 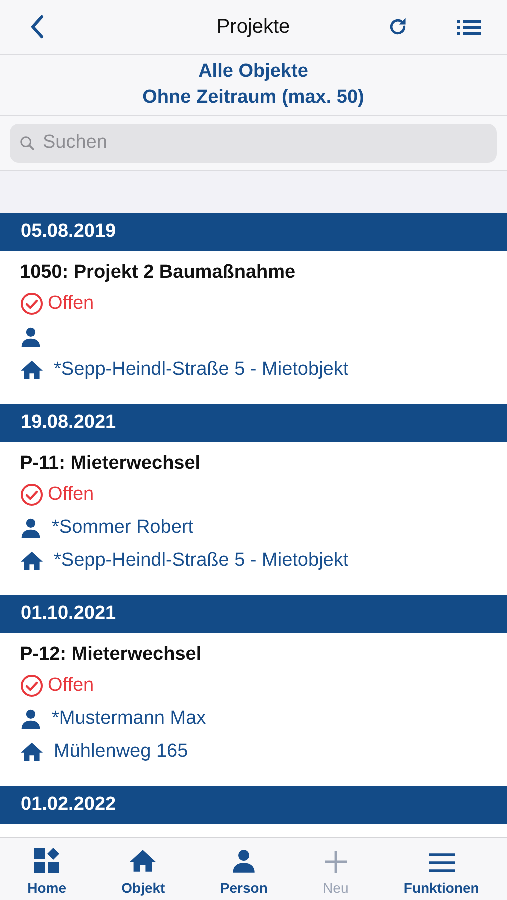 I want to click on filter-label: Alle Objekte, so click(x=253, y=72).